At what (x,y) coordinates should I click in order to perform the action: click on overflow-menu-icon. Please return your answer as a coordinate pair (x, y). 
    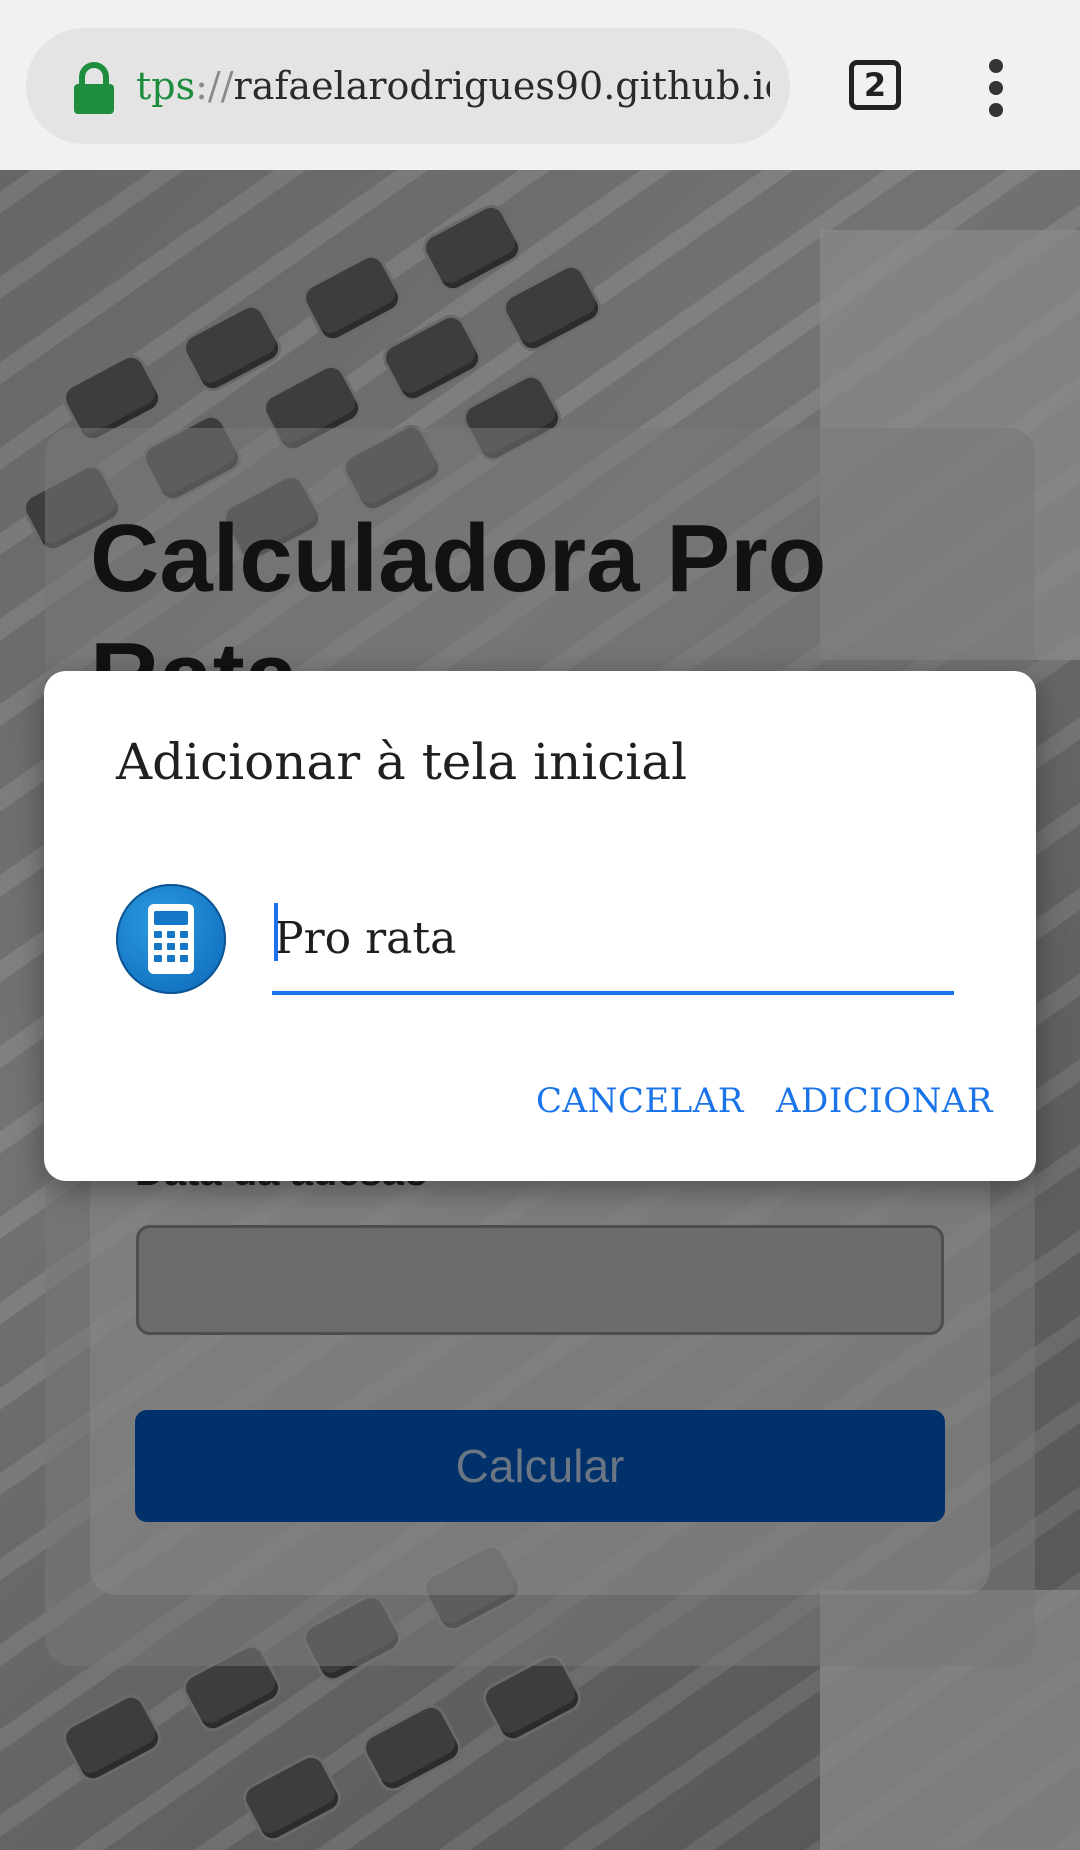
    Looking at the image, I should click on (996, 88).